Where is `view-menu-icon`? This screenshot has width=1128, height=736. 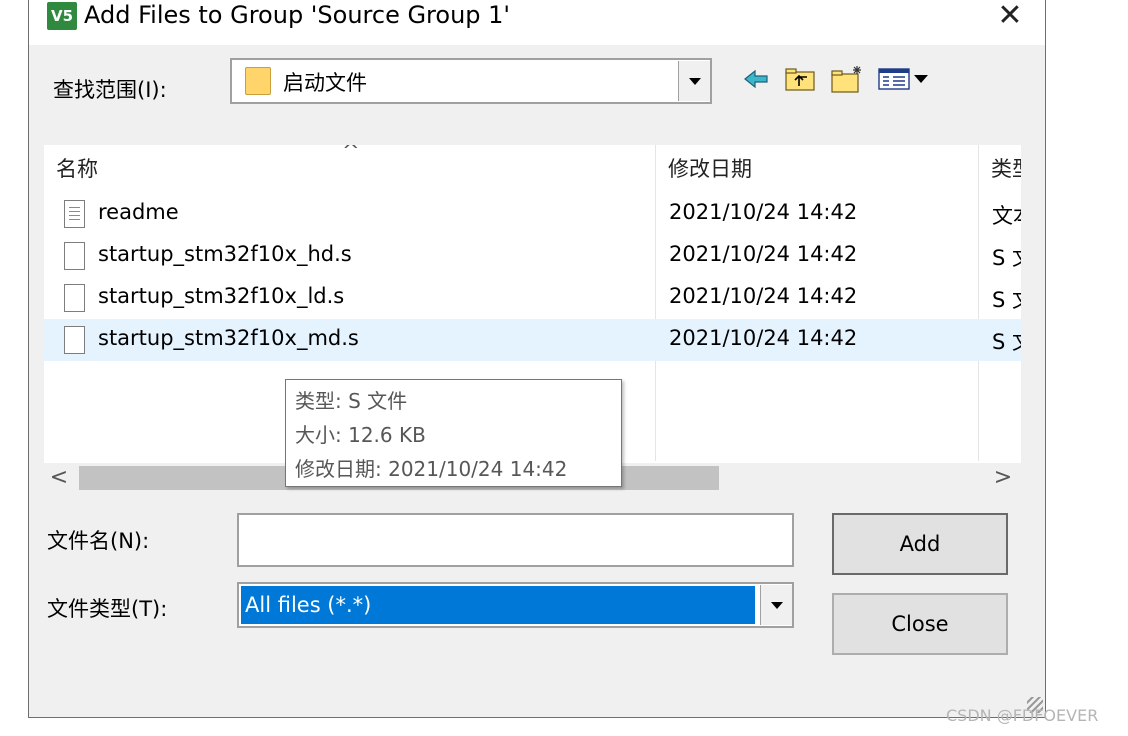 view-menu-icon is located at coordinates (903, 79).